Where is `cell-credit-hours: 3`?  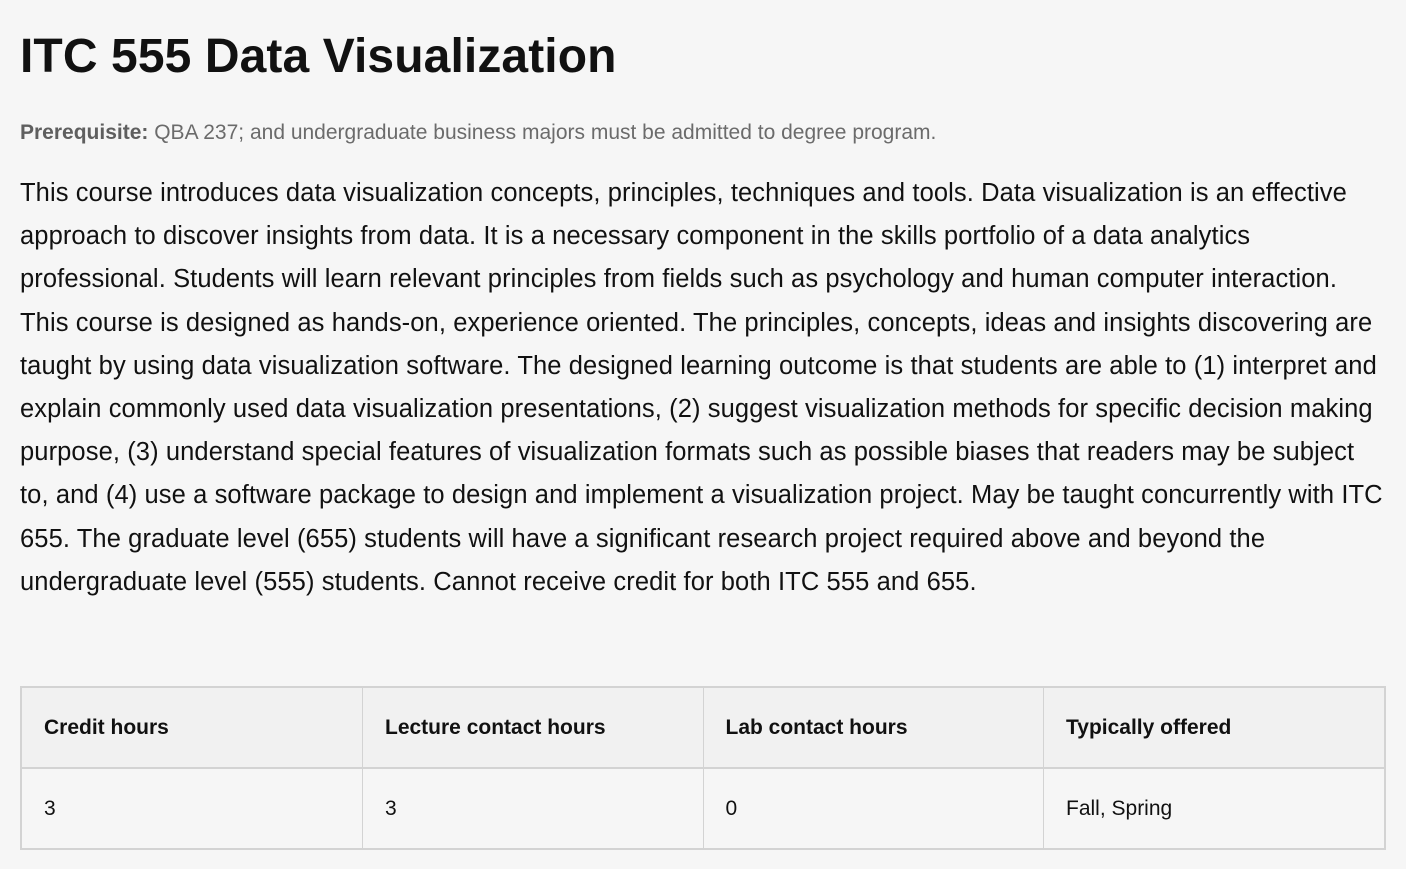
cell-credit-hours: 3 is located at coordinates (192, 808).